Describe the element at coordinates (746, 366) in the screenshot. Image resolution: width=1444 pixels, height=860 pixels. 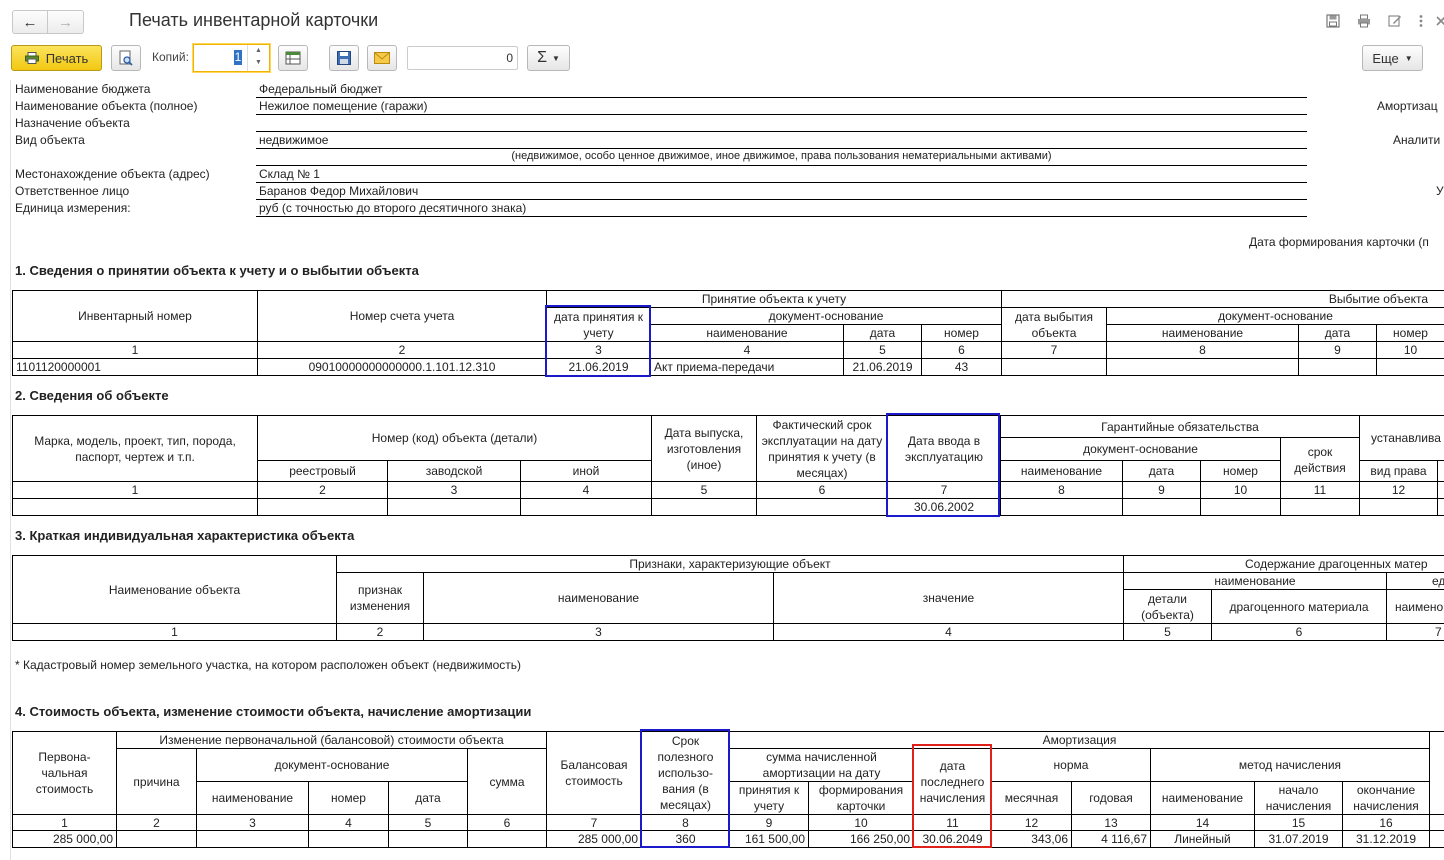
I see `s1-cell-doc-name: Акт приема-передачи` at that location.